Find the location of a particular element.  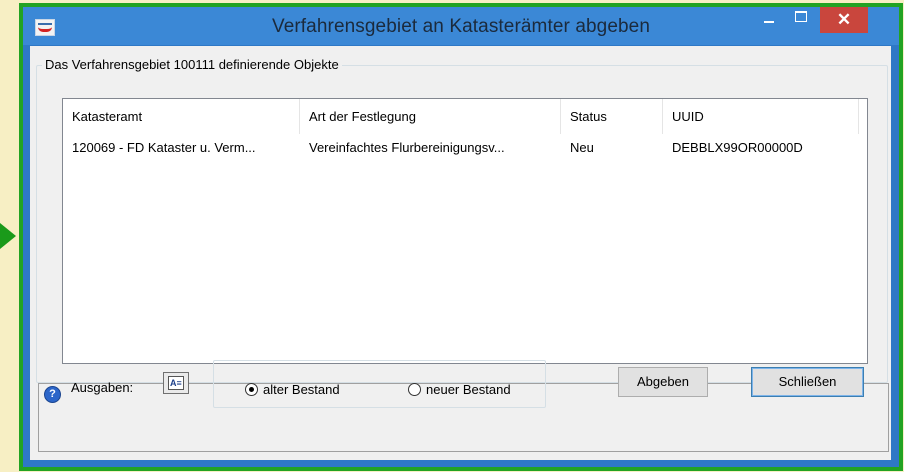

maximize-icon is located at coordinates (801, 20).